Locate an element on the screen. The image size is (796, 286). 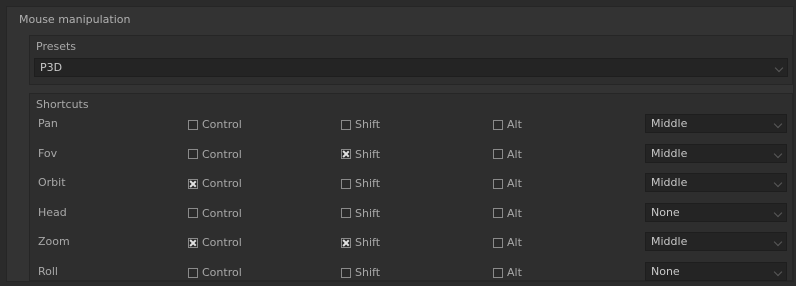
shortcut-label: Zoom is located at coordinates (54, 242).